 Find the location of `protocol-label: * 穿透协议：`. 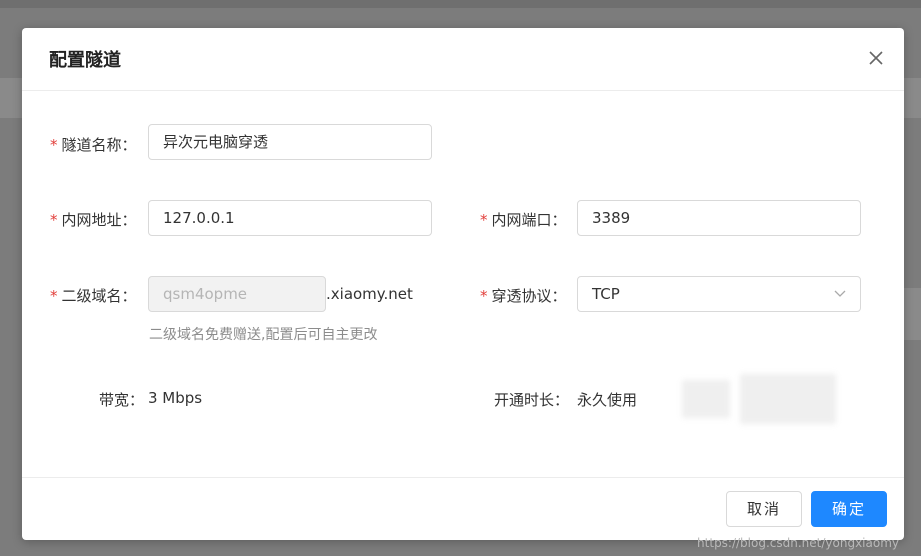

protocol-label: * 穿透协议： is located at coordinates (523, 295).